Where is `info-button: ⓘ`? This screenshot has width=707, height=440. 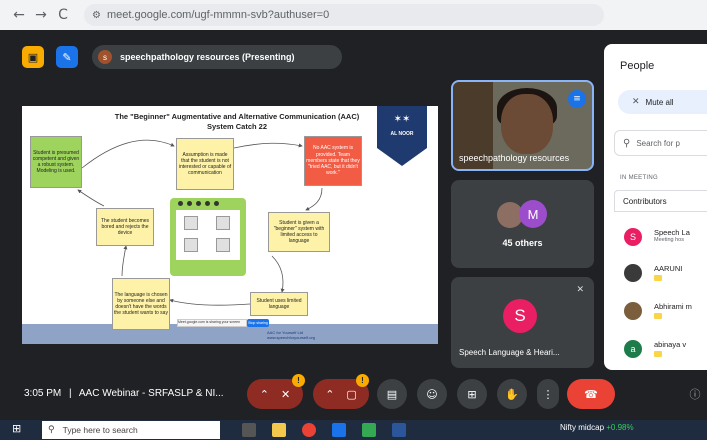 info-button: ⓘ is located at coordinates (695, 394).